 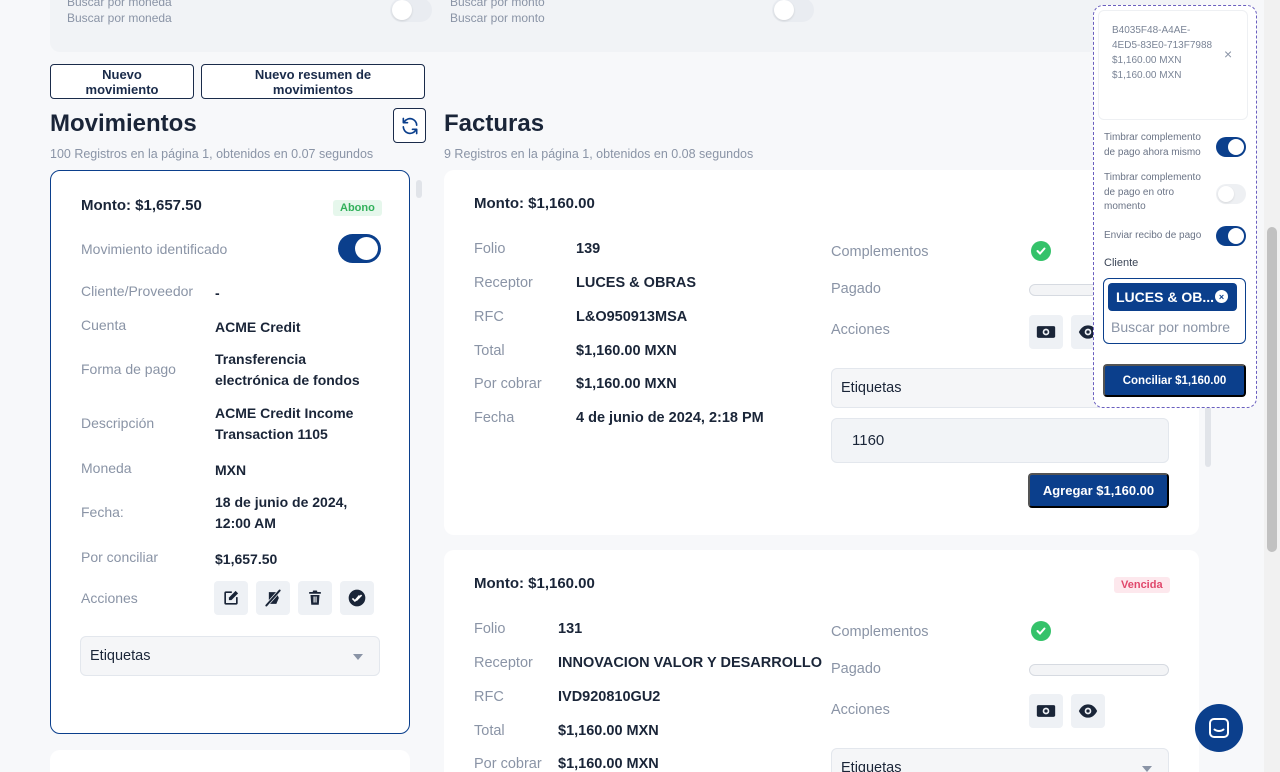 What do you see at coordinates (102, 512) in the screenshot?
I see `date-label: Fecha:` at bounding box center [102, 512].